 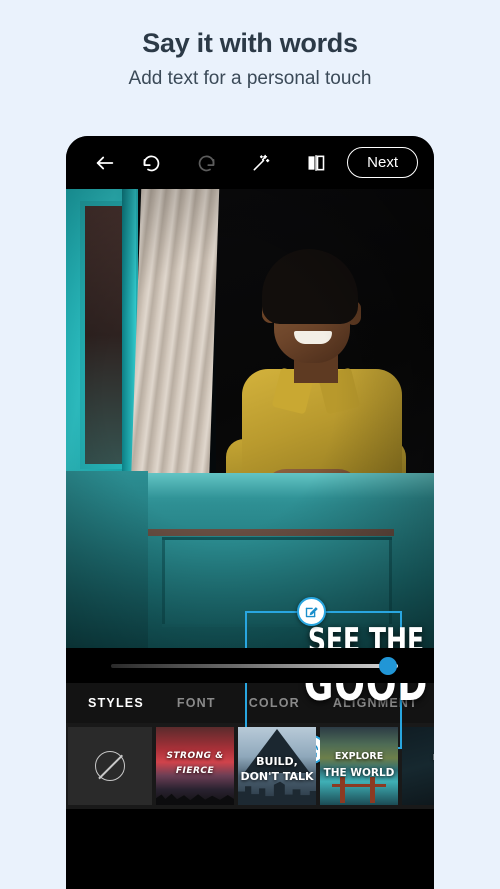 I want to click on style-thumbnail-build-dont-talk: BUILD, DON'T TALK, so click(x=277, y=766).